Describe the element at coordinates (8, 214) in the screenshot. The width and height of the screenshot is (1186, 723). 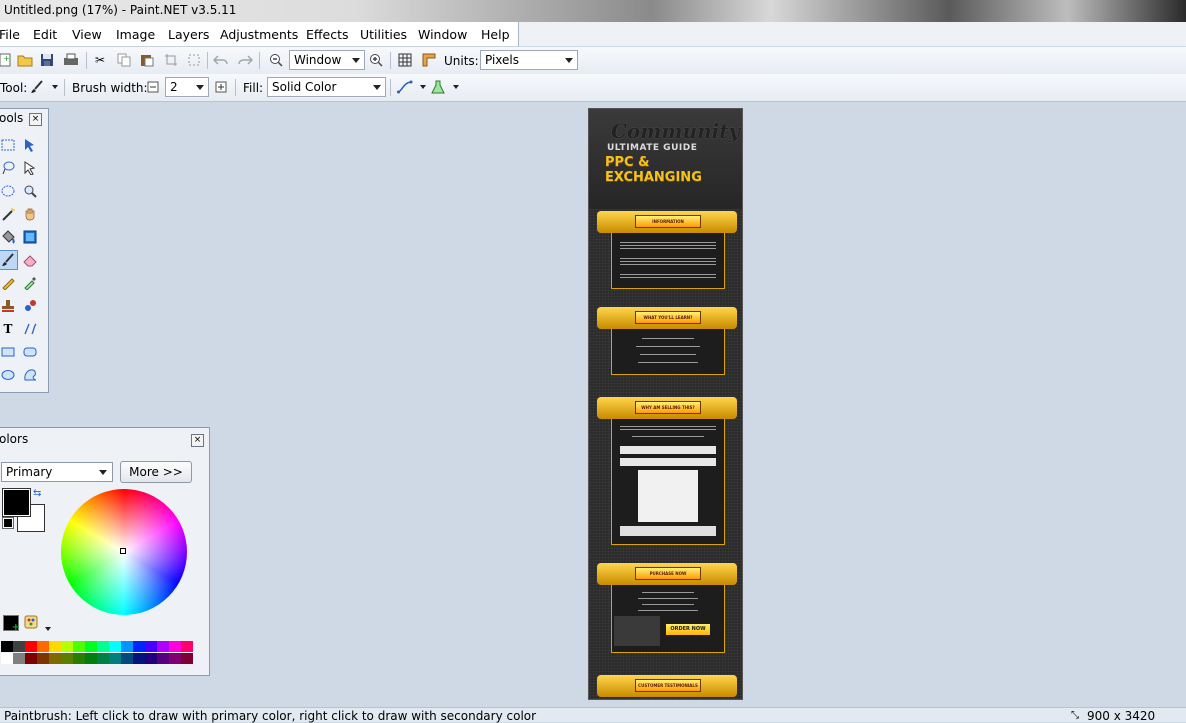
I see `magic-wand-icon` at that location.